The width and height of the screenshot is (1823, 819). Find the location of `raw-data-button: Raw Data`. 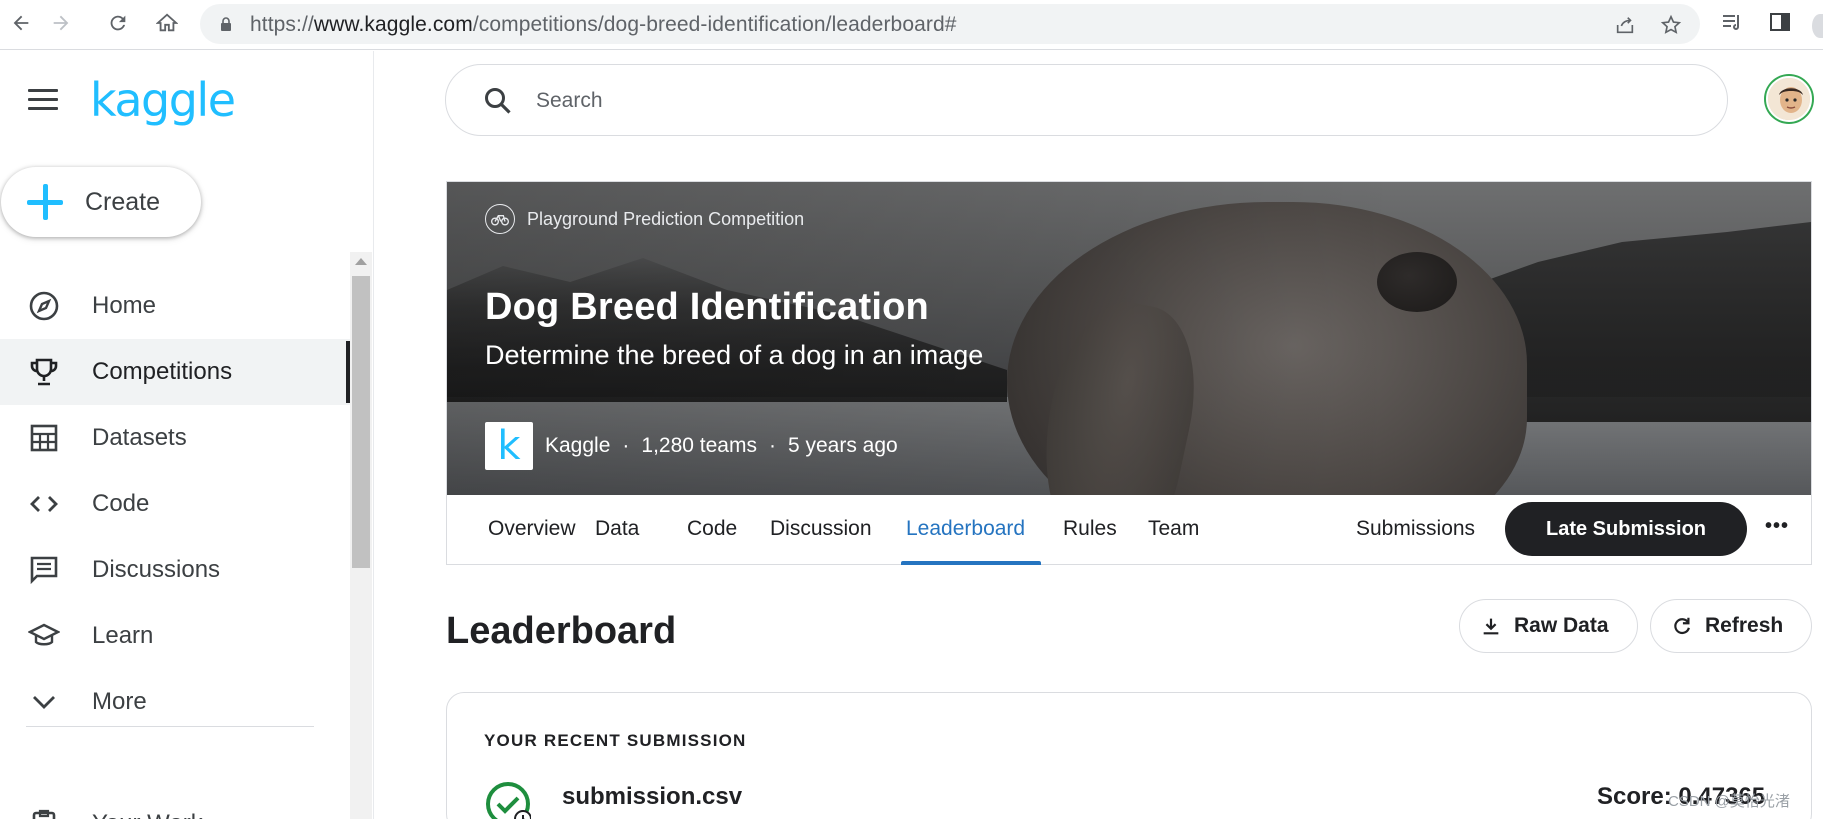

raw-data-button: Raw Data is located at coordinates (1548, 626).